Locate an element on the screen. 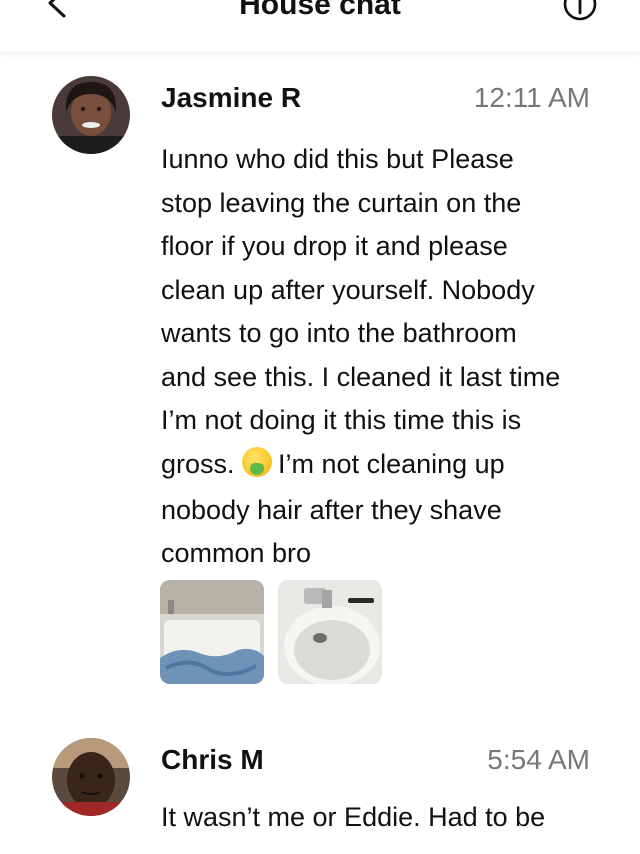 Image resolution: width=640 pixels, height=854 pixels. message-line: clean up after yourself. Nobody is located at coordinates (348, 289).